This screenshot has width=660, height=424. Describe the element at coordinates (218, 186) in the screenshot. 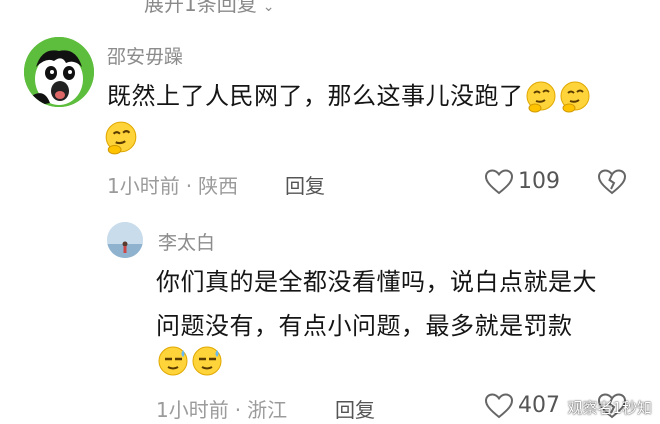

I see `comment-location: 陕西` at that location.